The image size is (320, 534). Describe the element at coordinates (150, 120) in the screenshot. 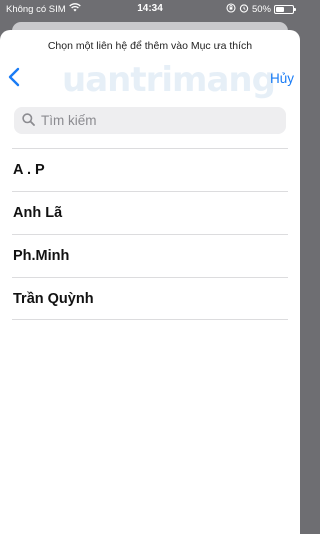

I see `search-field: Tìm kiếm` at that location.